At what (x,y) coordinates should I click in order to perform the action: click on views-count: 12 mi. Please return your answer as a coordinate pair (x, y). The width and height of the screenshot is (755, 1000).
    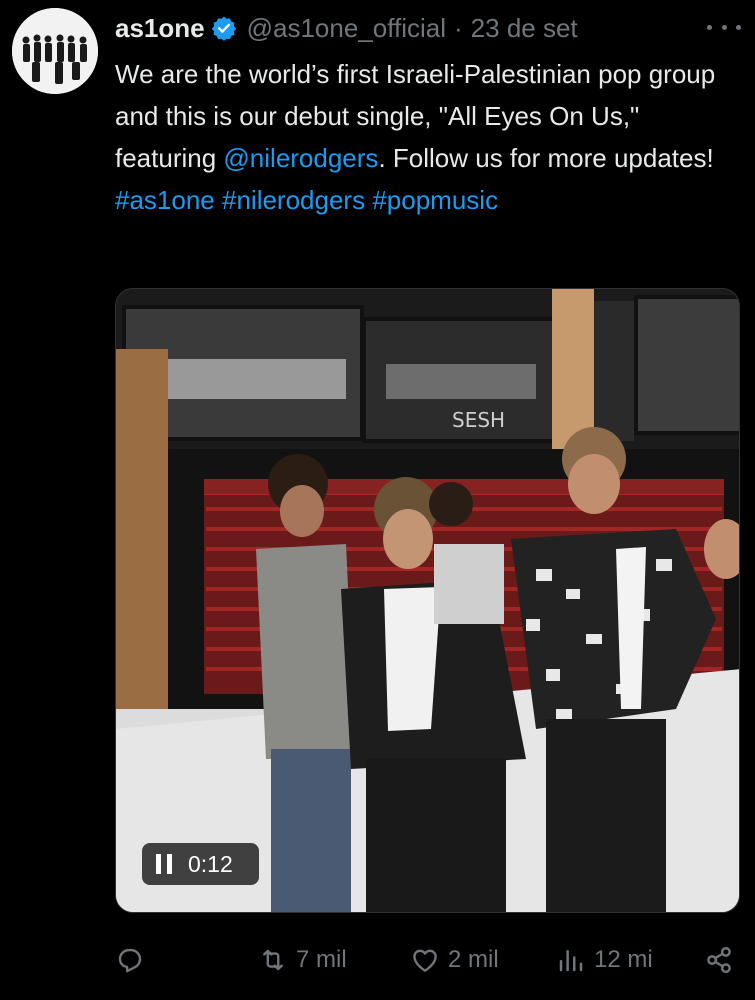
    Looking at the image, I should click on (623, 959).